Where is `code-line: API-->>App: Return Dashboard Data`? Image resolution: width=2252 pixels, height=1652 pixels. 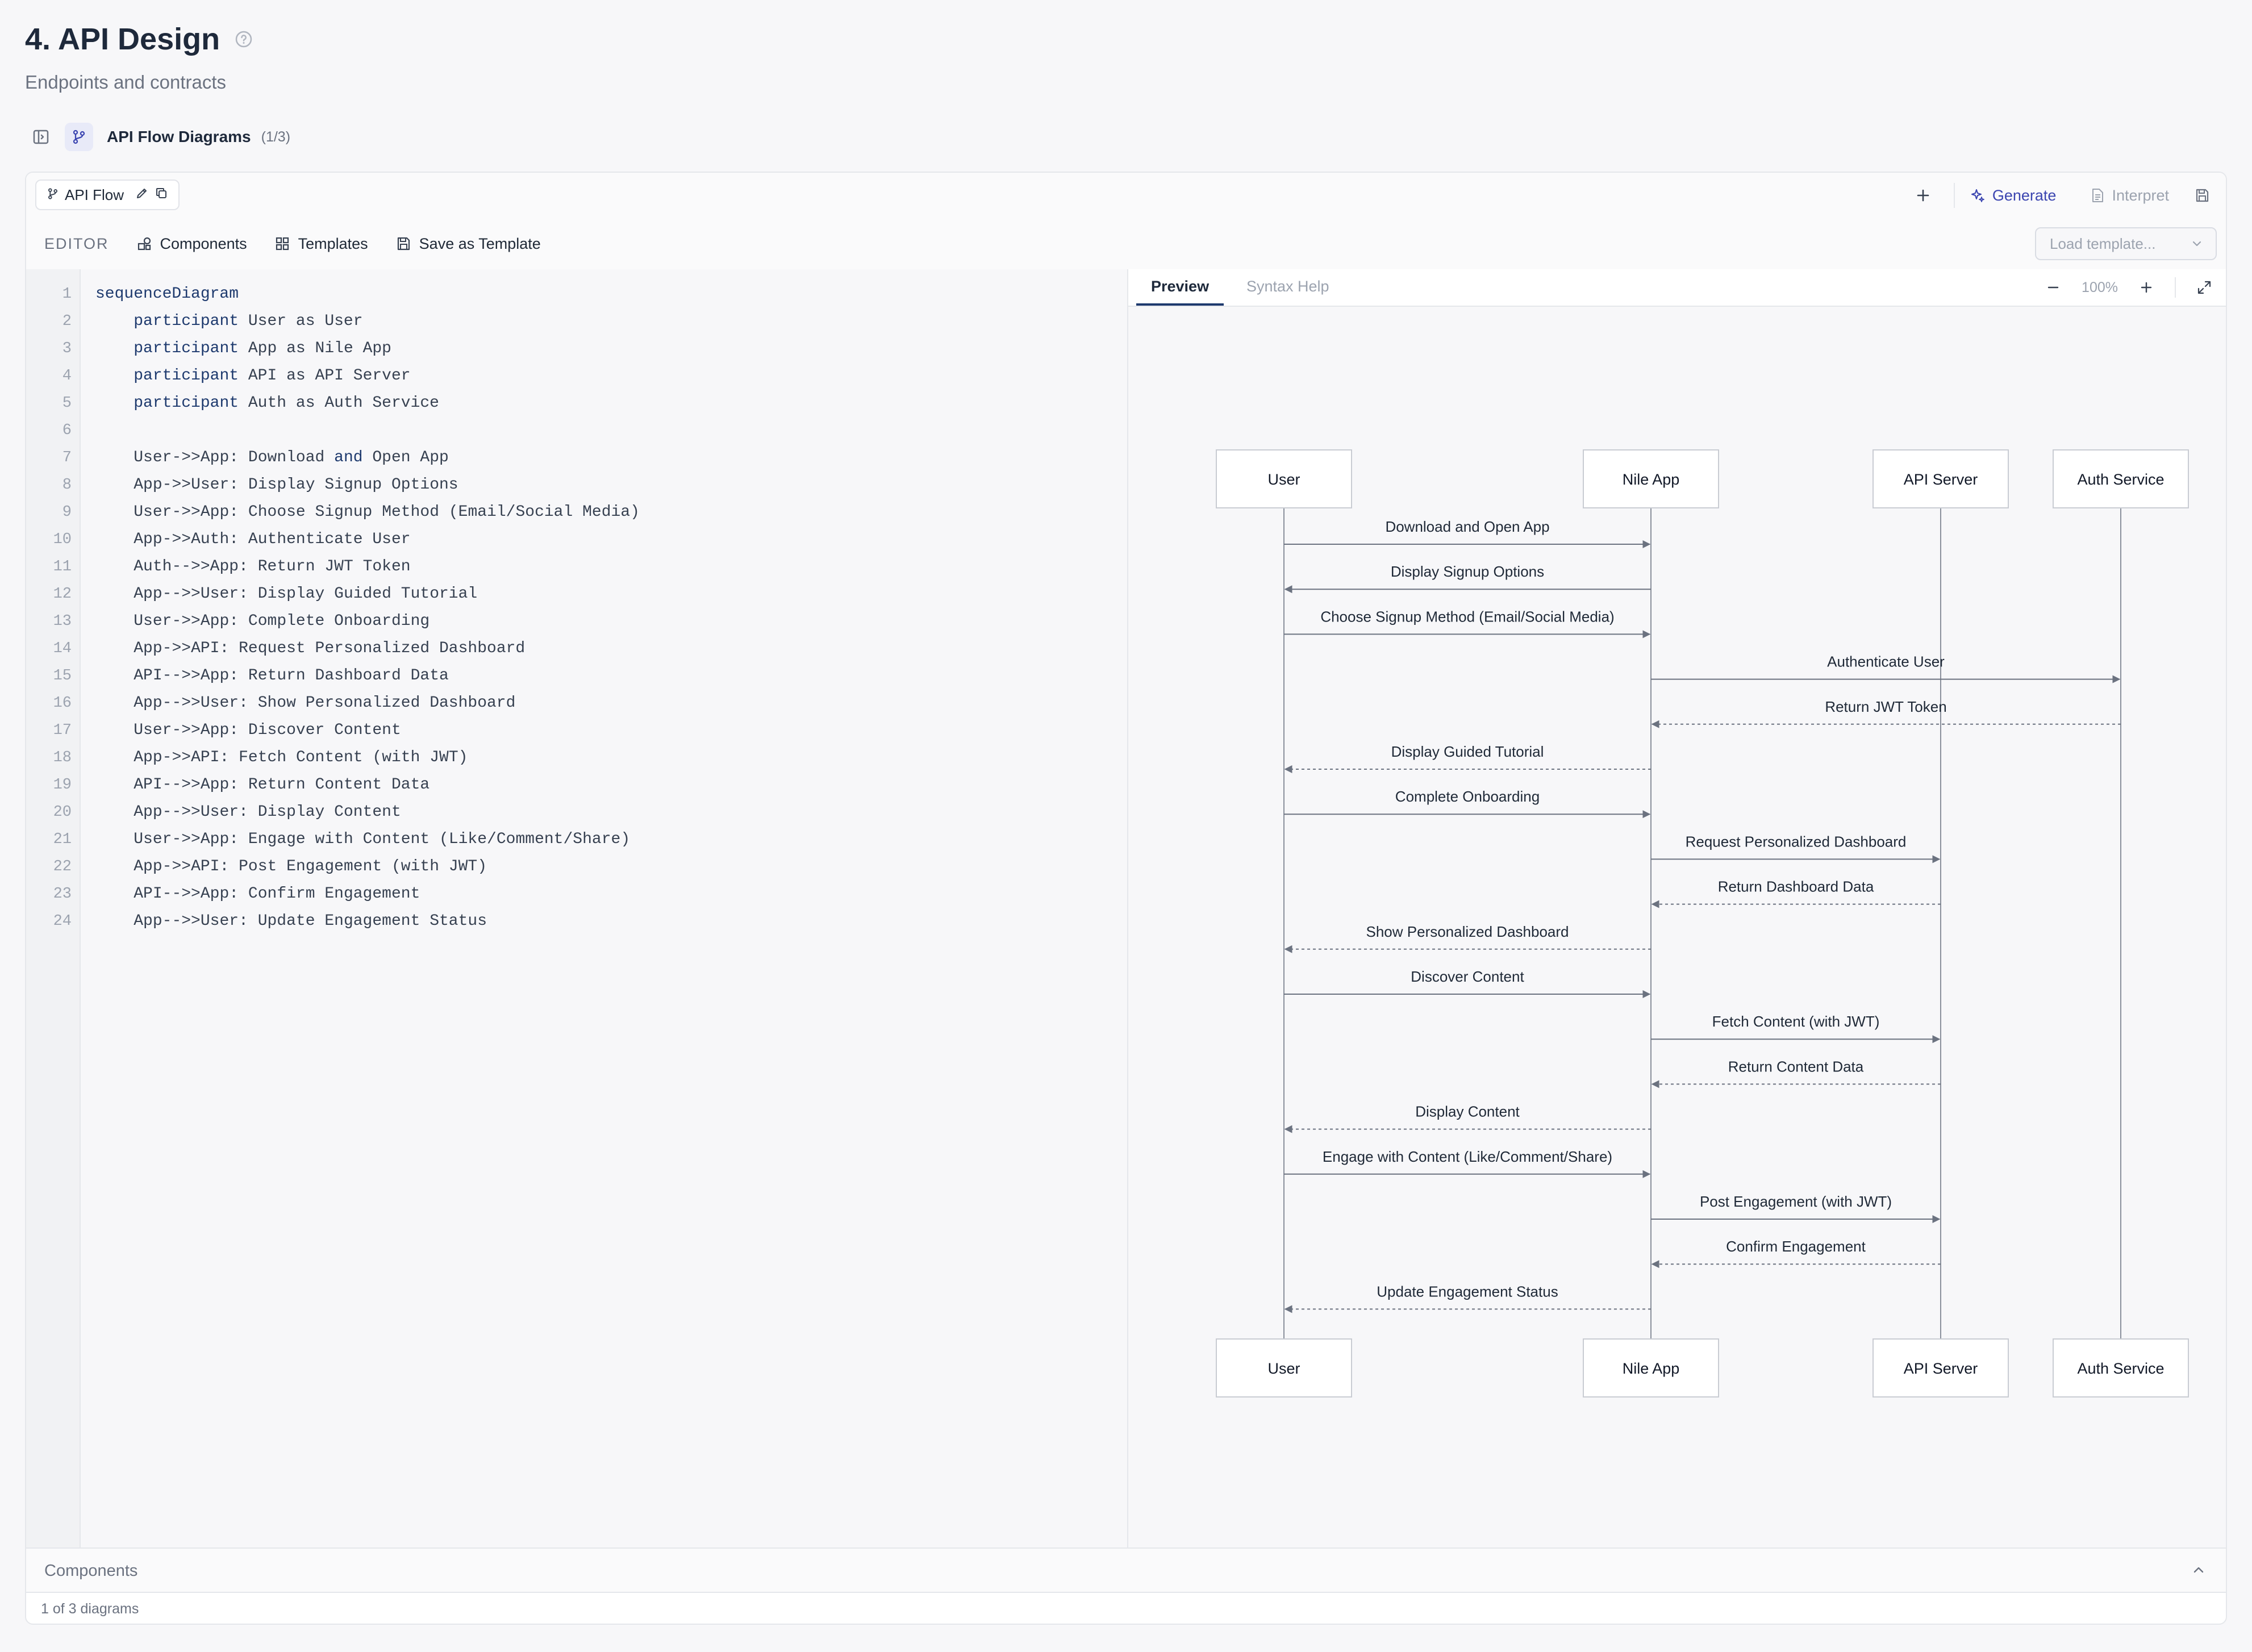
code-line: API-->>App: Return Dashboard Data is located at coordinates (291, 676).